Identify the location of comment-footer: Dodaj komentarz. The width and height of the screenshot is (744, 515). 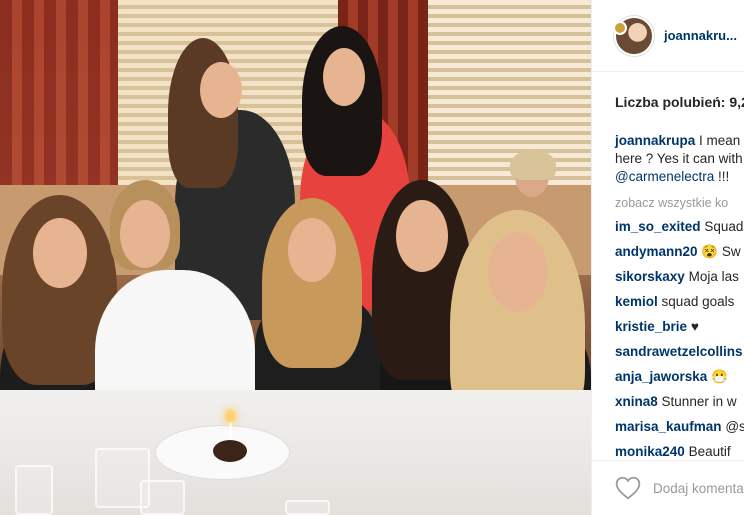
(668, 487).